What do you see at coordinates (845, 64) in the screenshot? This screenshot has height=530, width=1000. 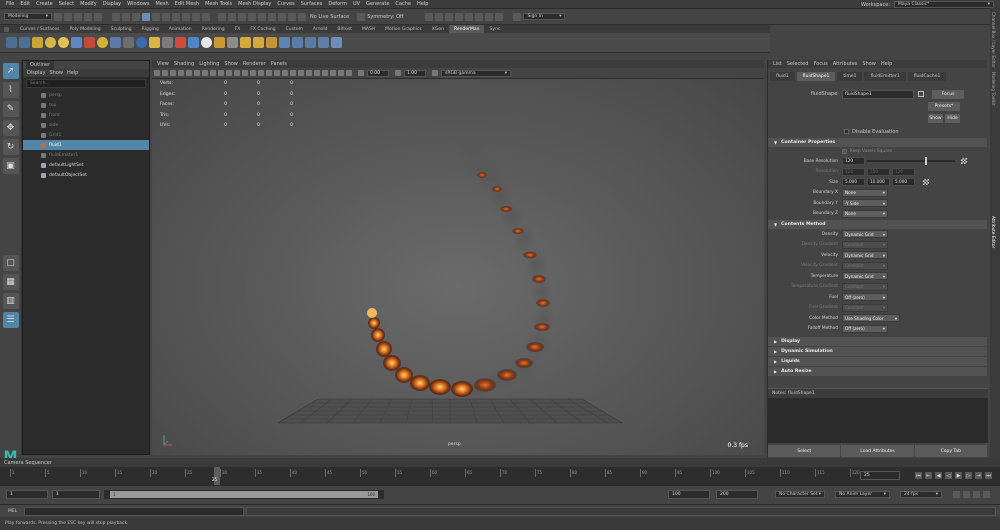 I see `ae-menu-attributes: Attributes` at bounding box center [845, 64].